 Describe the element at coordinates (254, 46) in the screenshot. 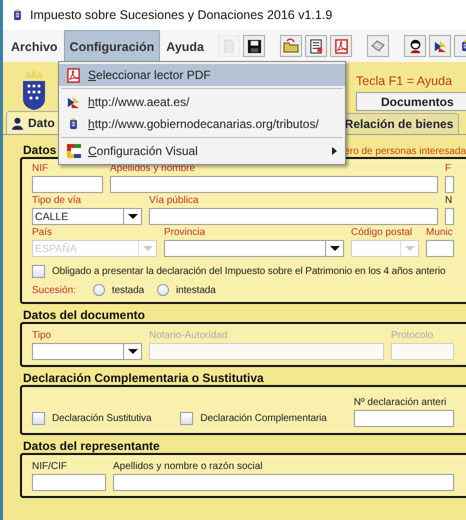

I see `floppy-disk-button` at that location.